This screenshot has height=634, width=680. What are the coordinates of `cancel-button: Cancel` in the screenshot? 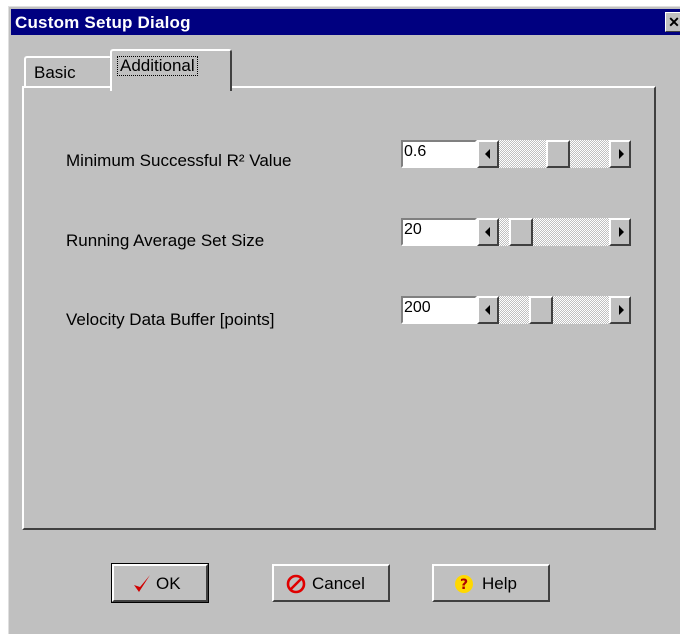 It's located at (331, 583).